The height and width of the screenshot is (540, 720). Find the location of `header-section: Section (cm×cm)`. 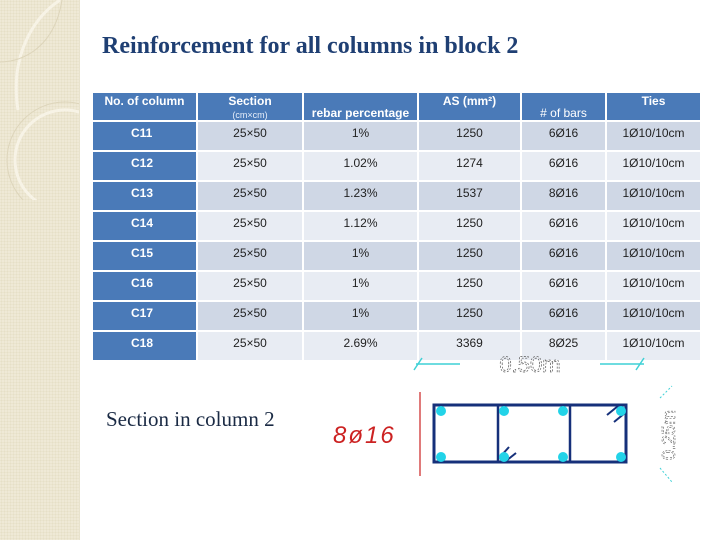

header-section: Section (cm×cm) is located at coordinates (250, 106).